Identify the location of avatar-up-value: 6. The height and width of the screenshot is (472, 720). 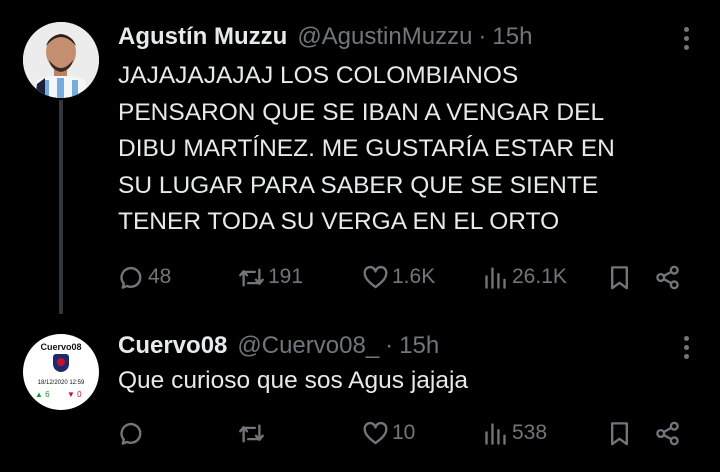
(47, 394).